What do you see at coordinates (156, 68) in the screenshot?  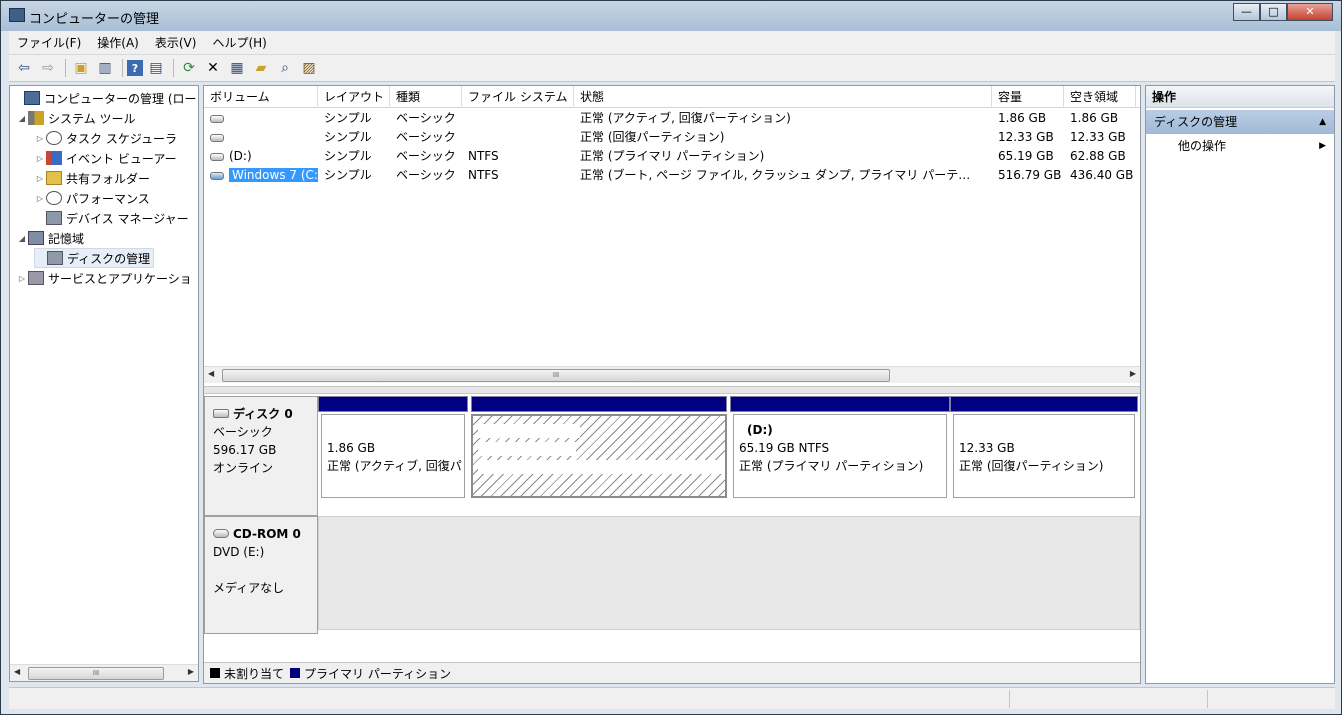 I see `show-hide-action-icon: ▤` at bounding box center [156, 68].